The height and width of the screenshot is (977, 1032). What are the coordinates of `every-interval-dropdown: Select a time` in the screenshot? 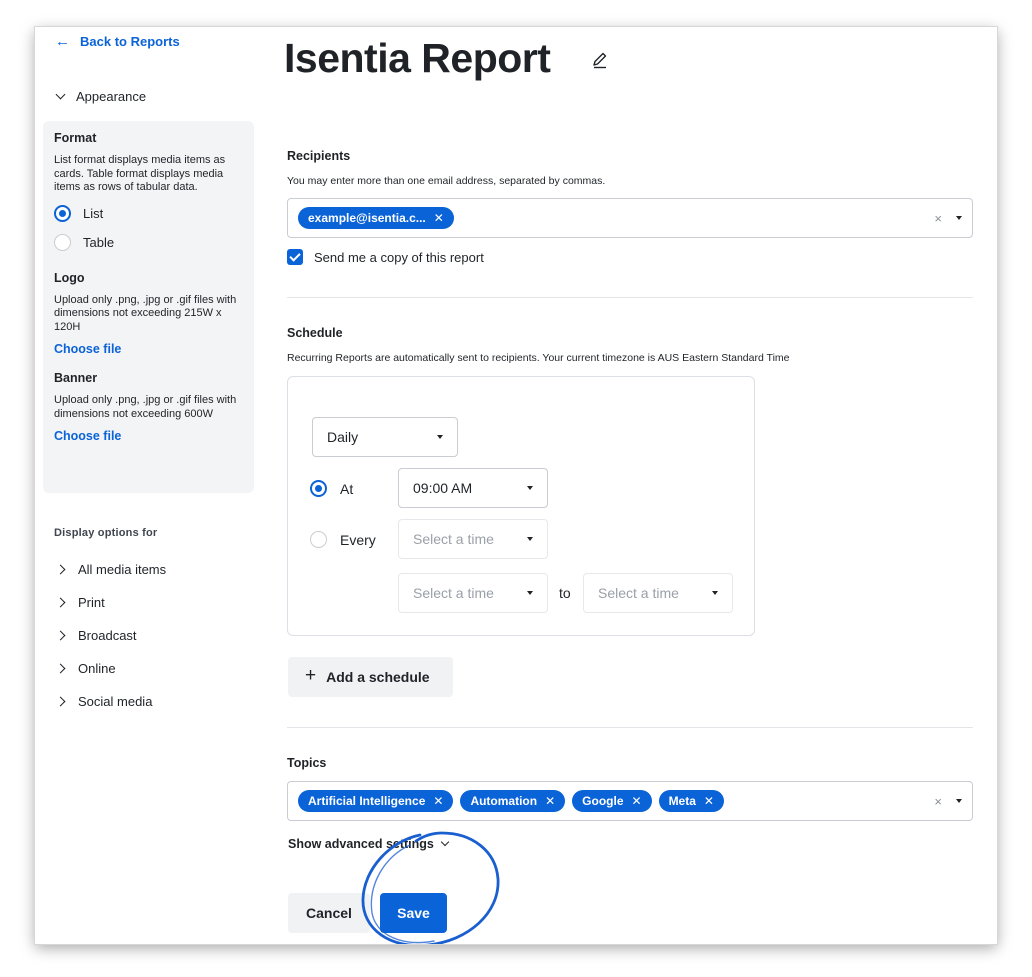 It's located at (473, 539).